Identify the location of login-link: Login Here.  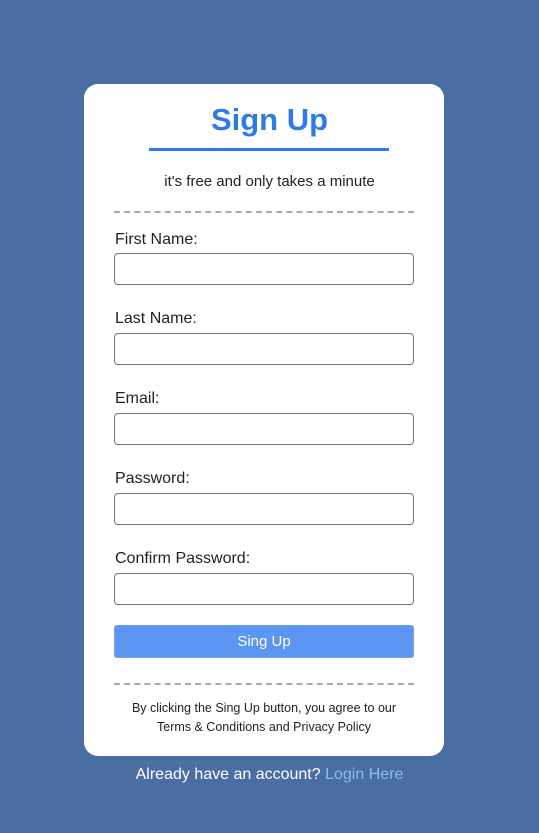
(364, 774).